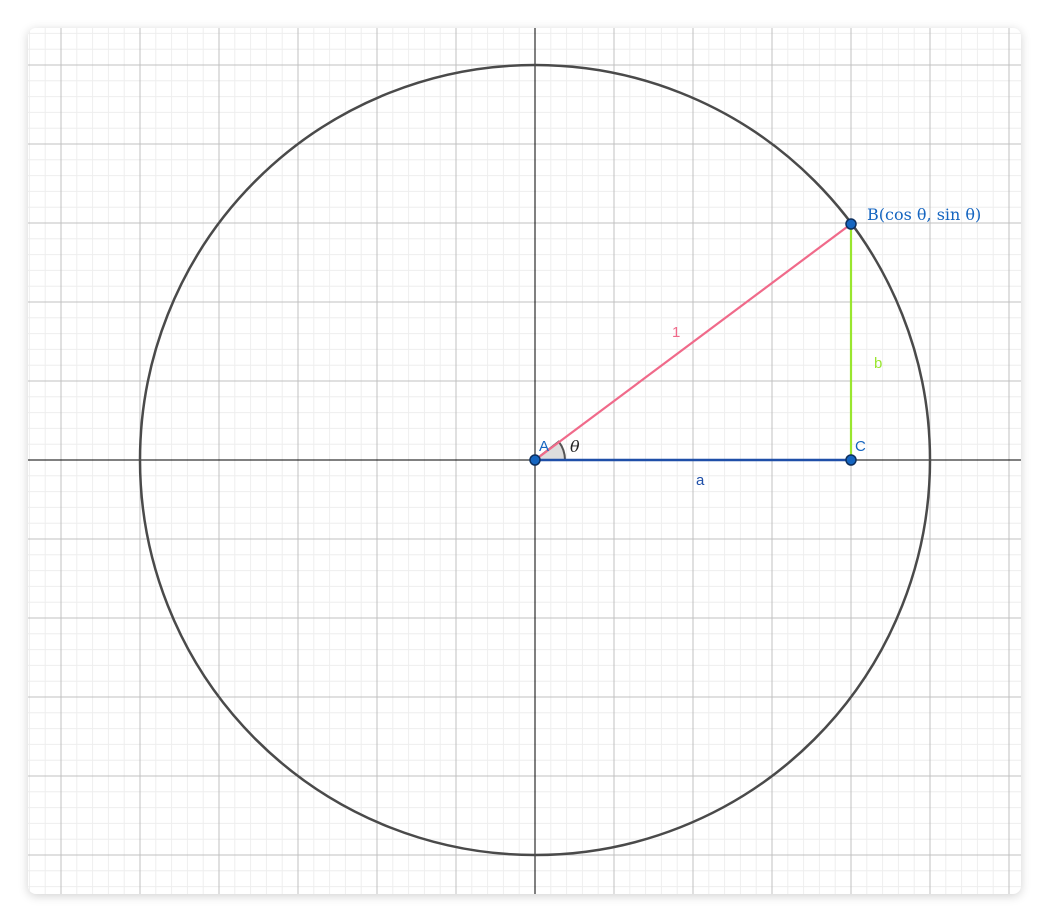  I want to click on point-a, so click(535, 460).